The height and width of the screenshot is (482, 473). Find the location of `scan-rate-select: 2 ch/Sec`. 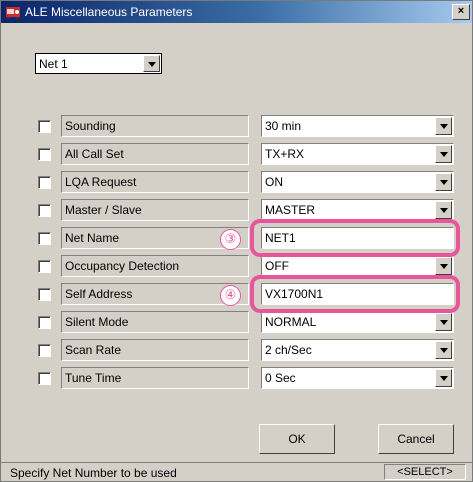

scan-rate-select: 2 ch/Sec is located at coordinates (357, 350).